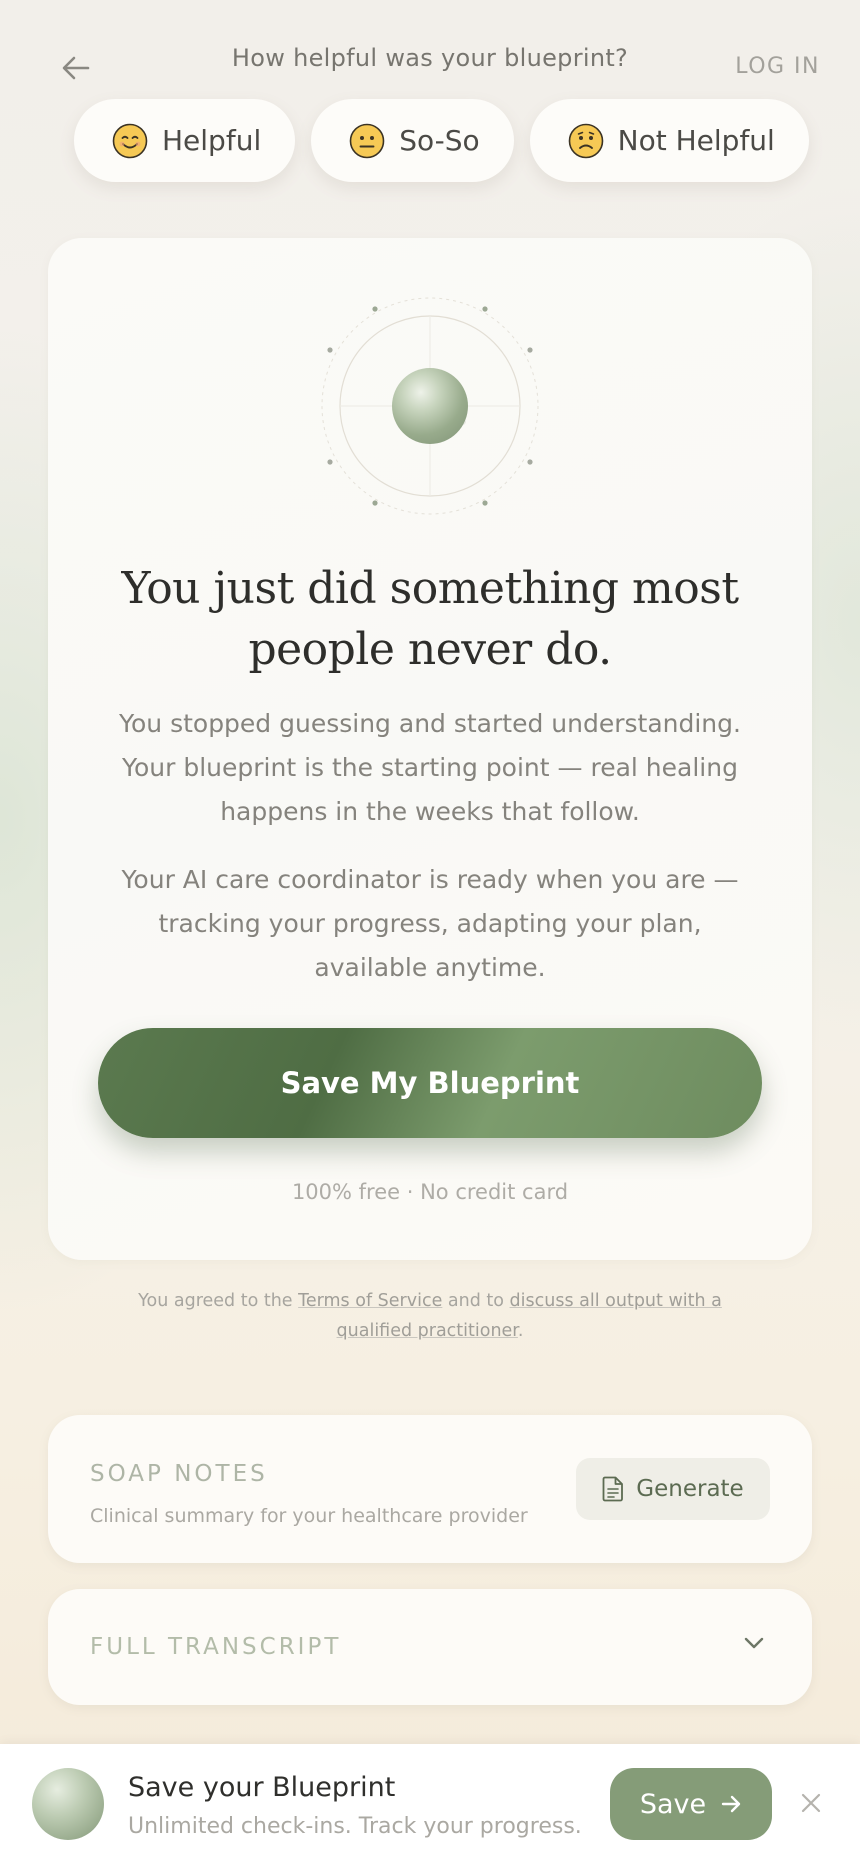 This screenshot has height=1864, width=860. I want to click on close-banner-button, so click(811, 1803).